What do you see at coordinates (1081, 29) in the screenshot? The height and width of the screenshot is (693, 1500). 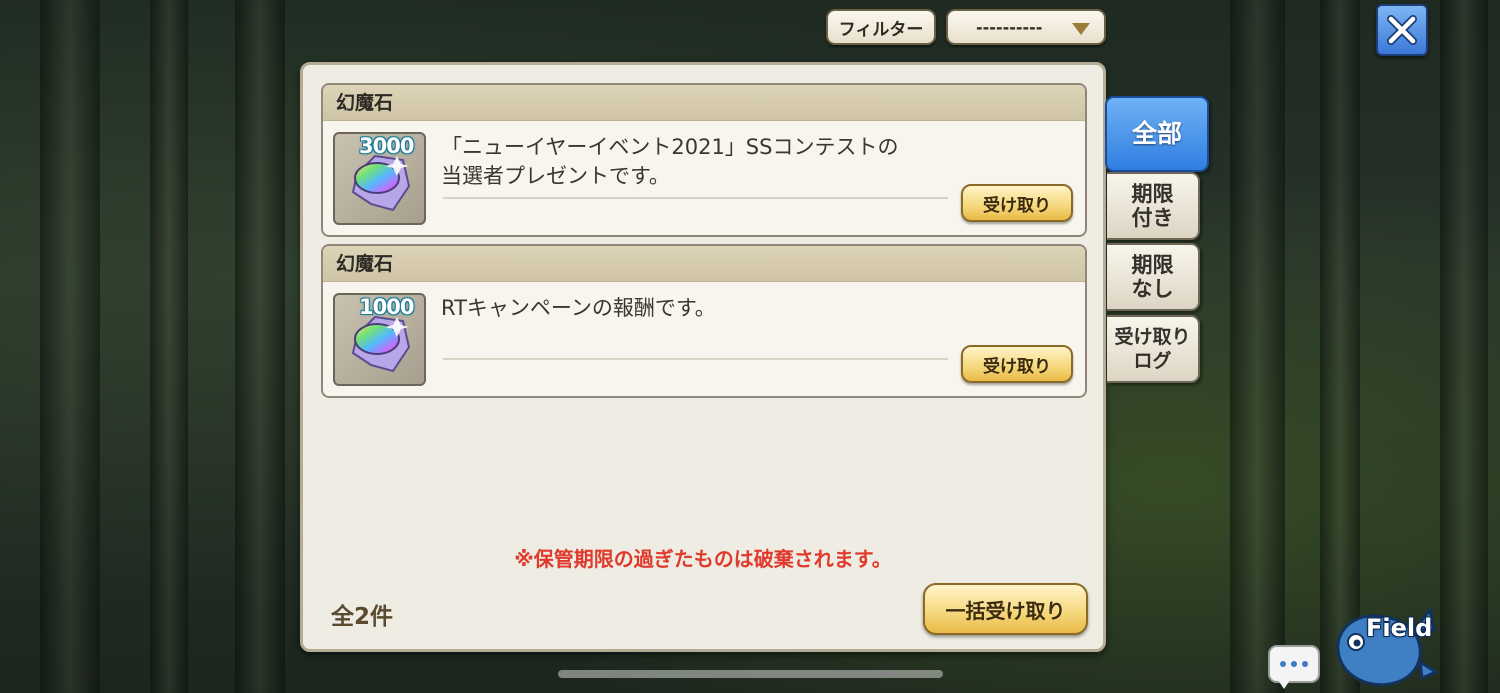 I see `chevron-down-icon` at bounding box center [1081, 29].